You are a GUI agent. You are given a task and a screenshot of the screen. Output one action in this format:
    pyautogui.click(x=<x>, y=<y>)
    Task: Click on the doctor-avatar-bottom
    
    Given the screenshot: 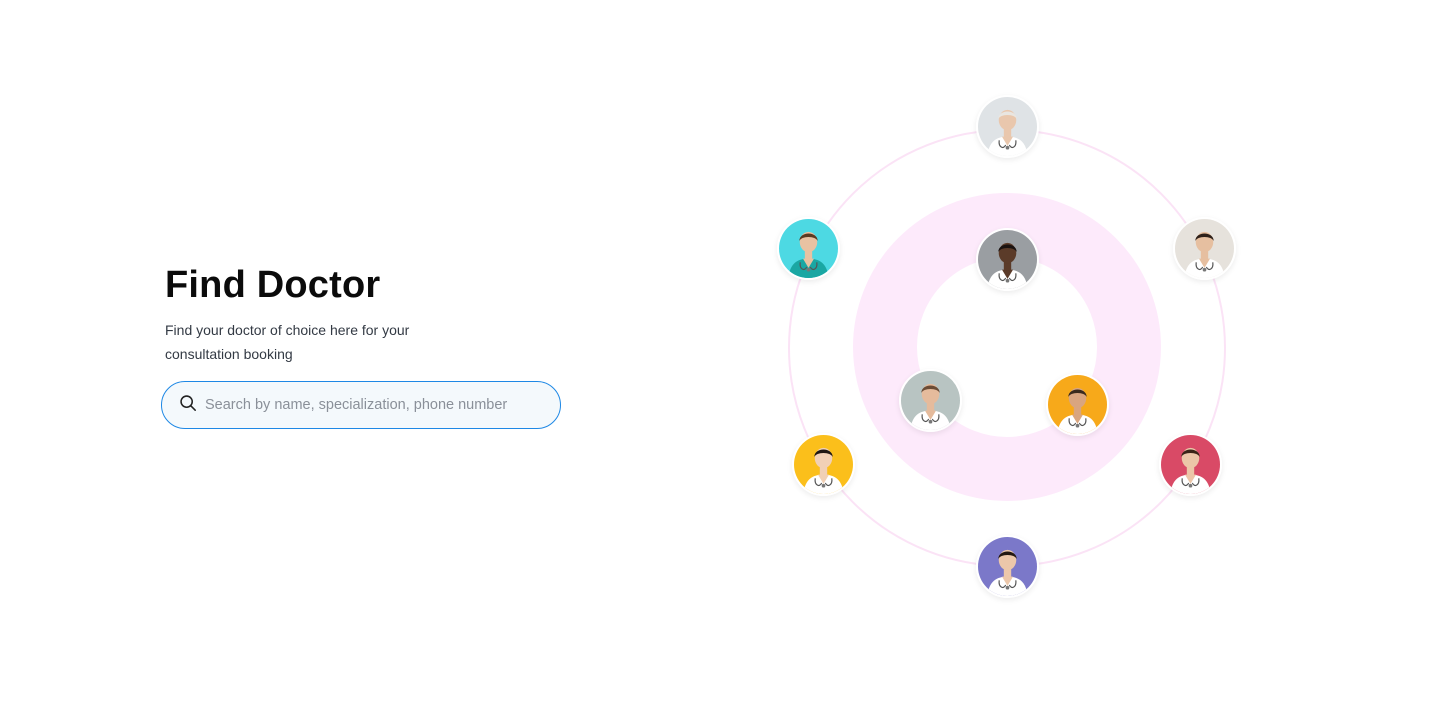 What is the action you would take?
    pyautogui.click(x=1007, y=566)
    